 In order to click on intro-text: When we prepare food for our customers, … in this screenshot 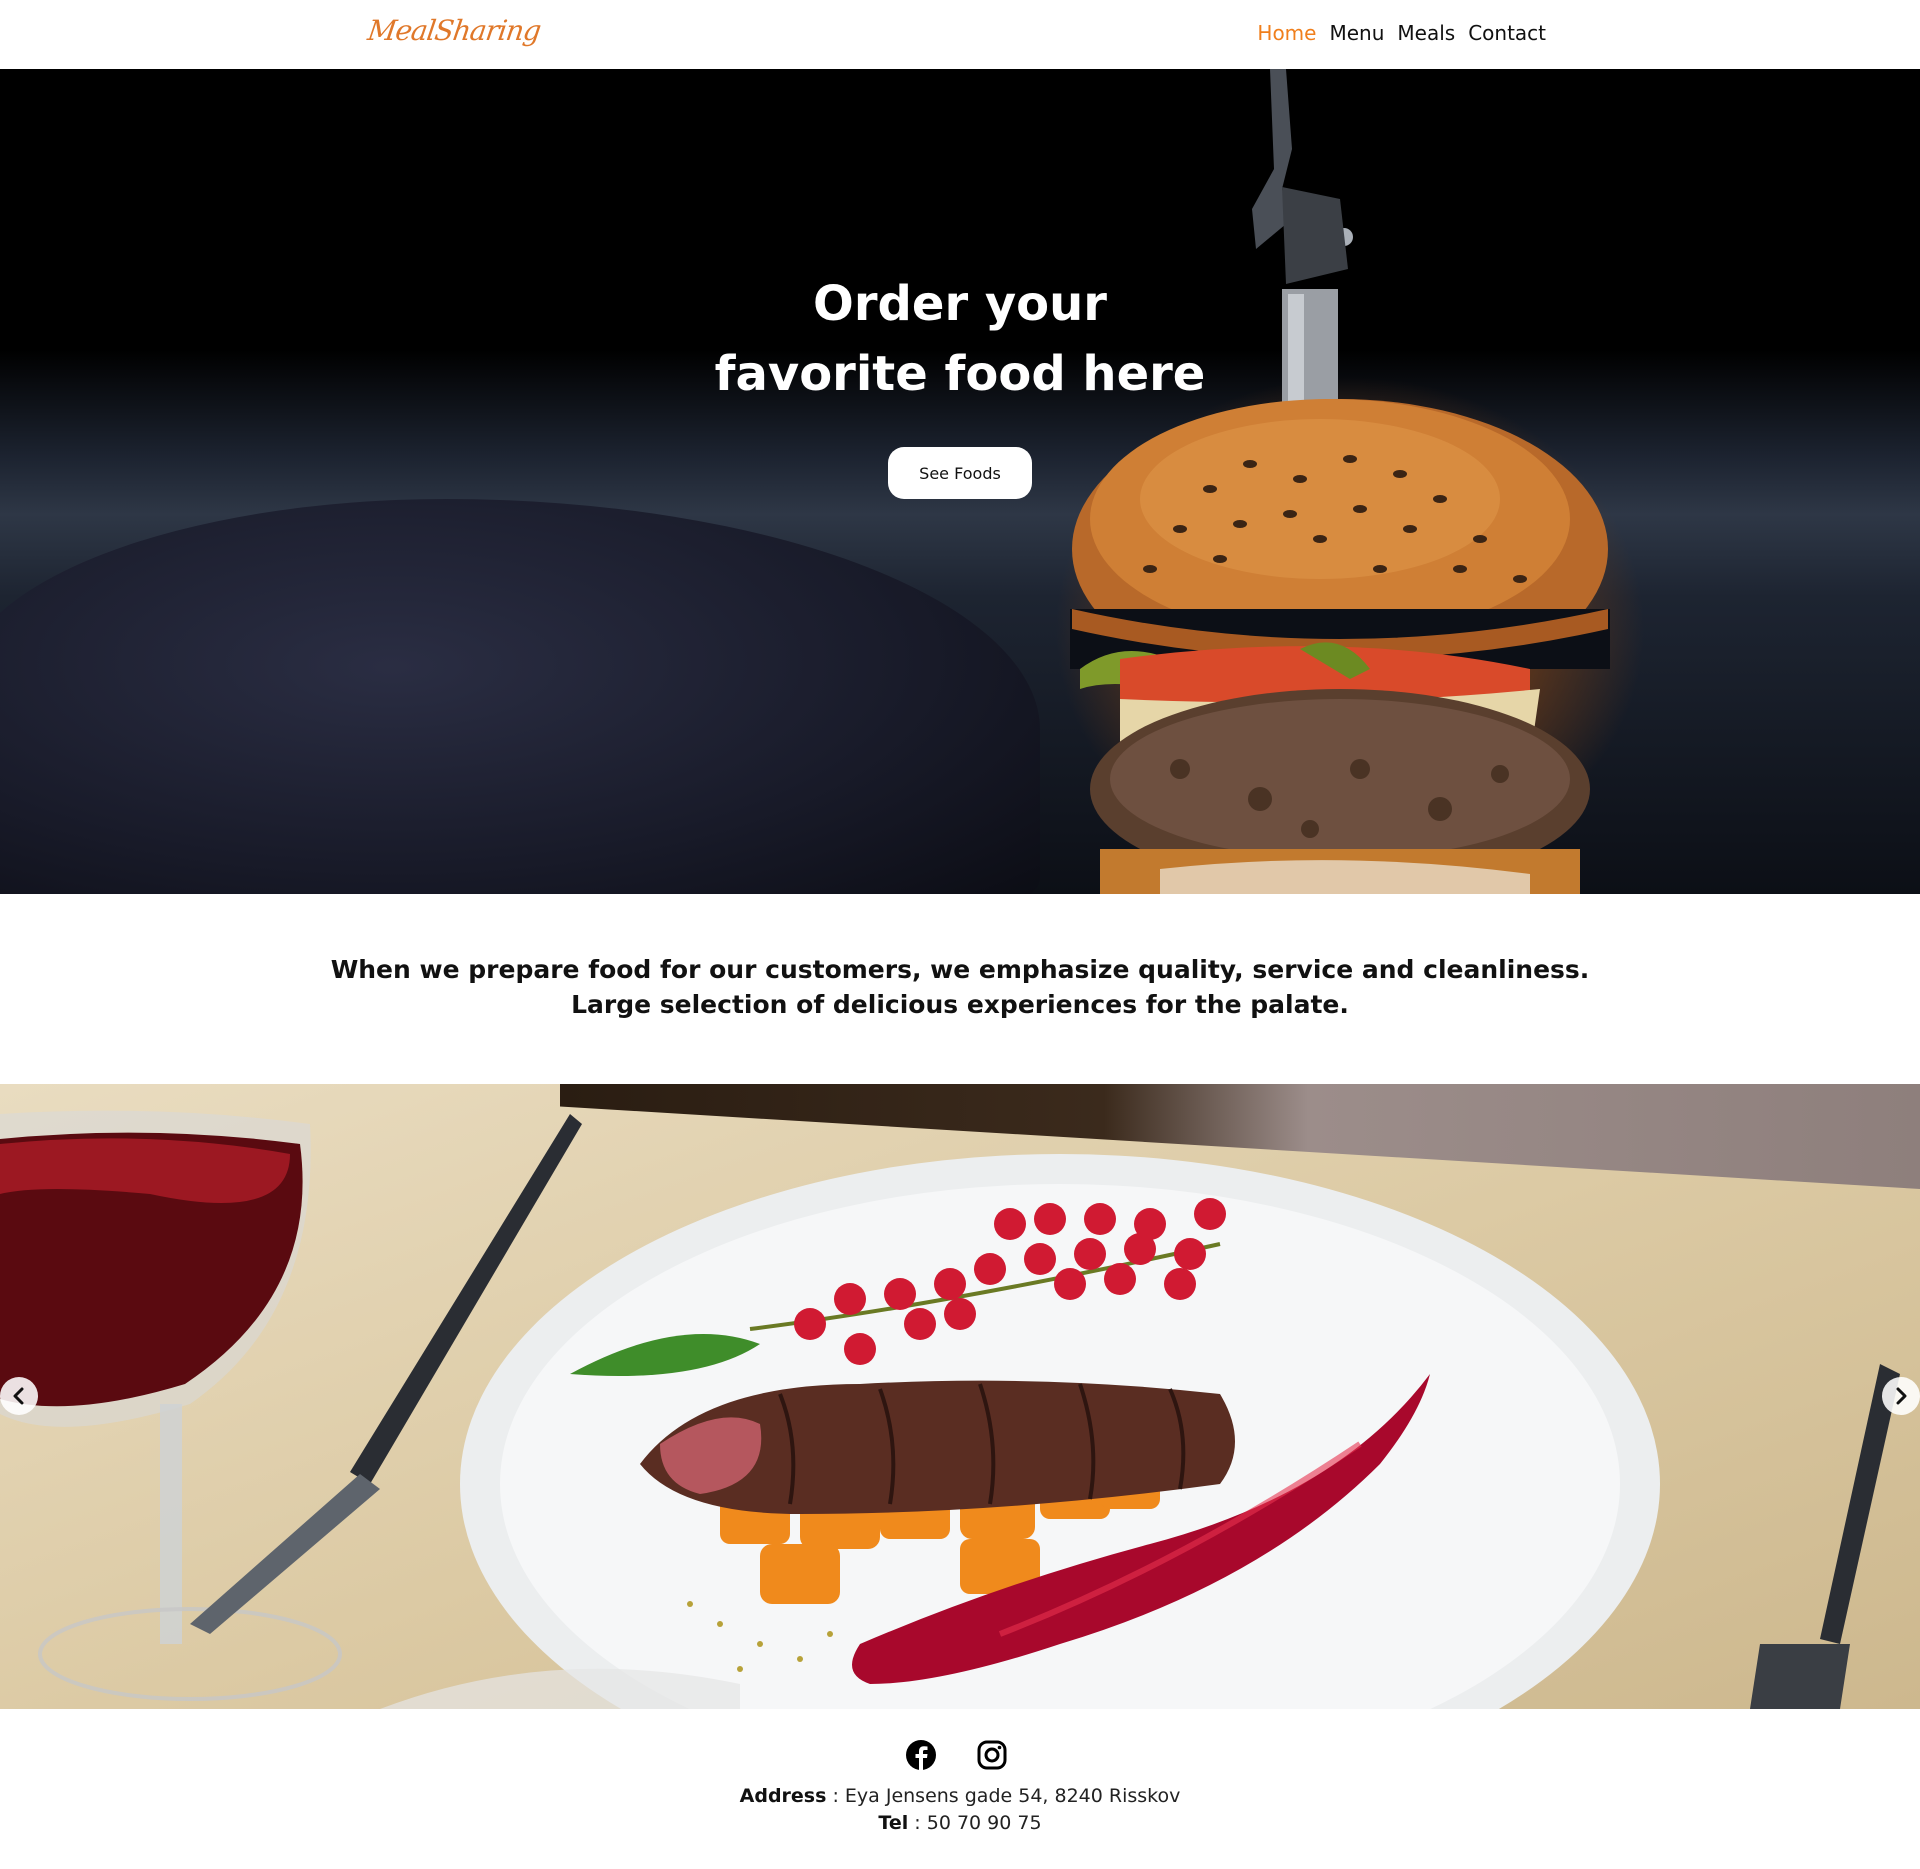, I will do `click(960, 987)`.